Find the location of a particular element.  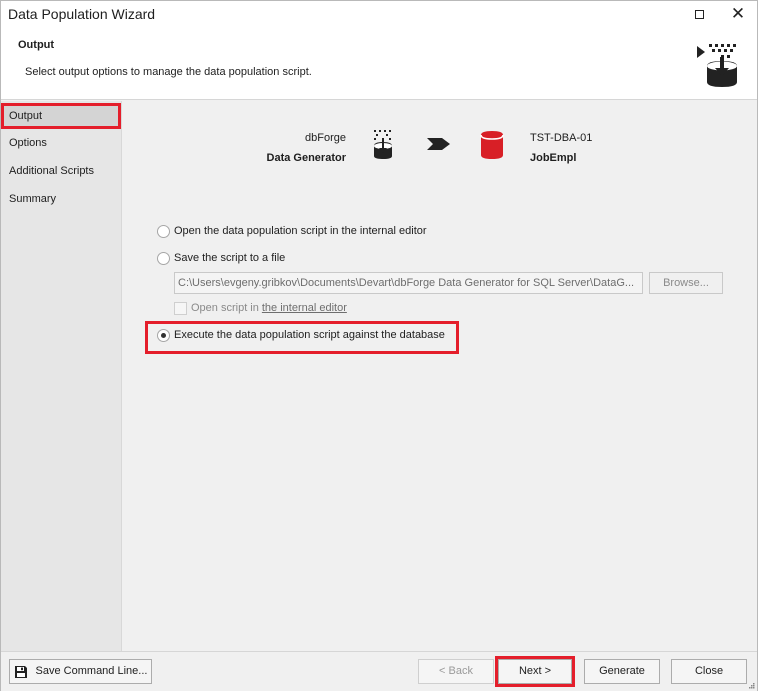

close-icon: ✕ is located at coordinates (738, 13).